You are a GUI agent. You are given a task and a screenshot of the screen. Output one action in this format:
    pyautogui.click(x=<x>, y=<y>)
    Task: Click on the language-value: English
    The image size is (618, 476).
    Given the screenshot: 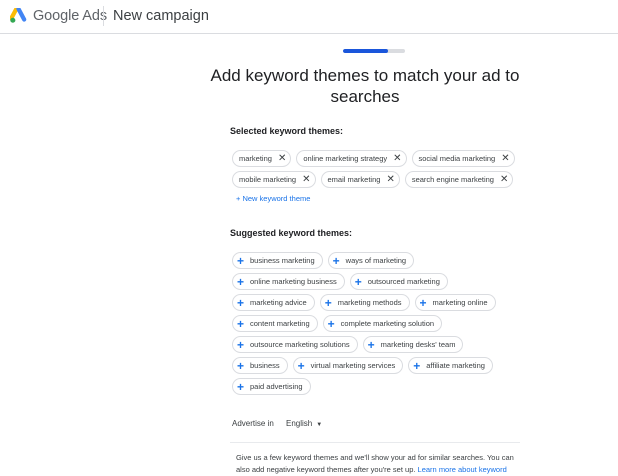 What is the action you would take?
    pyautogui.click(x=299, y=423)
    